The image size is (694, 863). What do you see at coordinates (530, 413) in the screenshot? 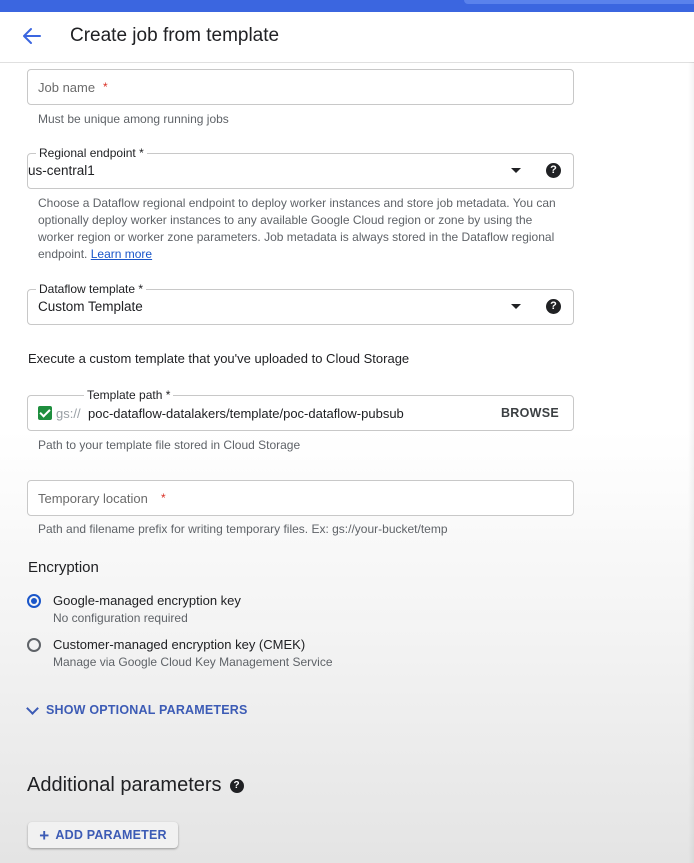
I see `browse-button: BROWSE` at bounding box center [530, 413].